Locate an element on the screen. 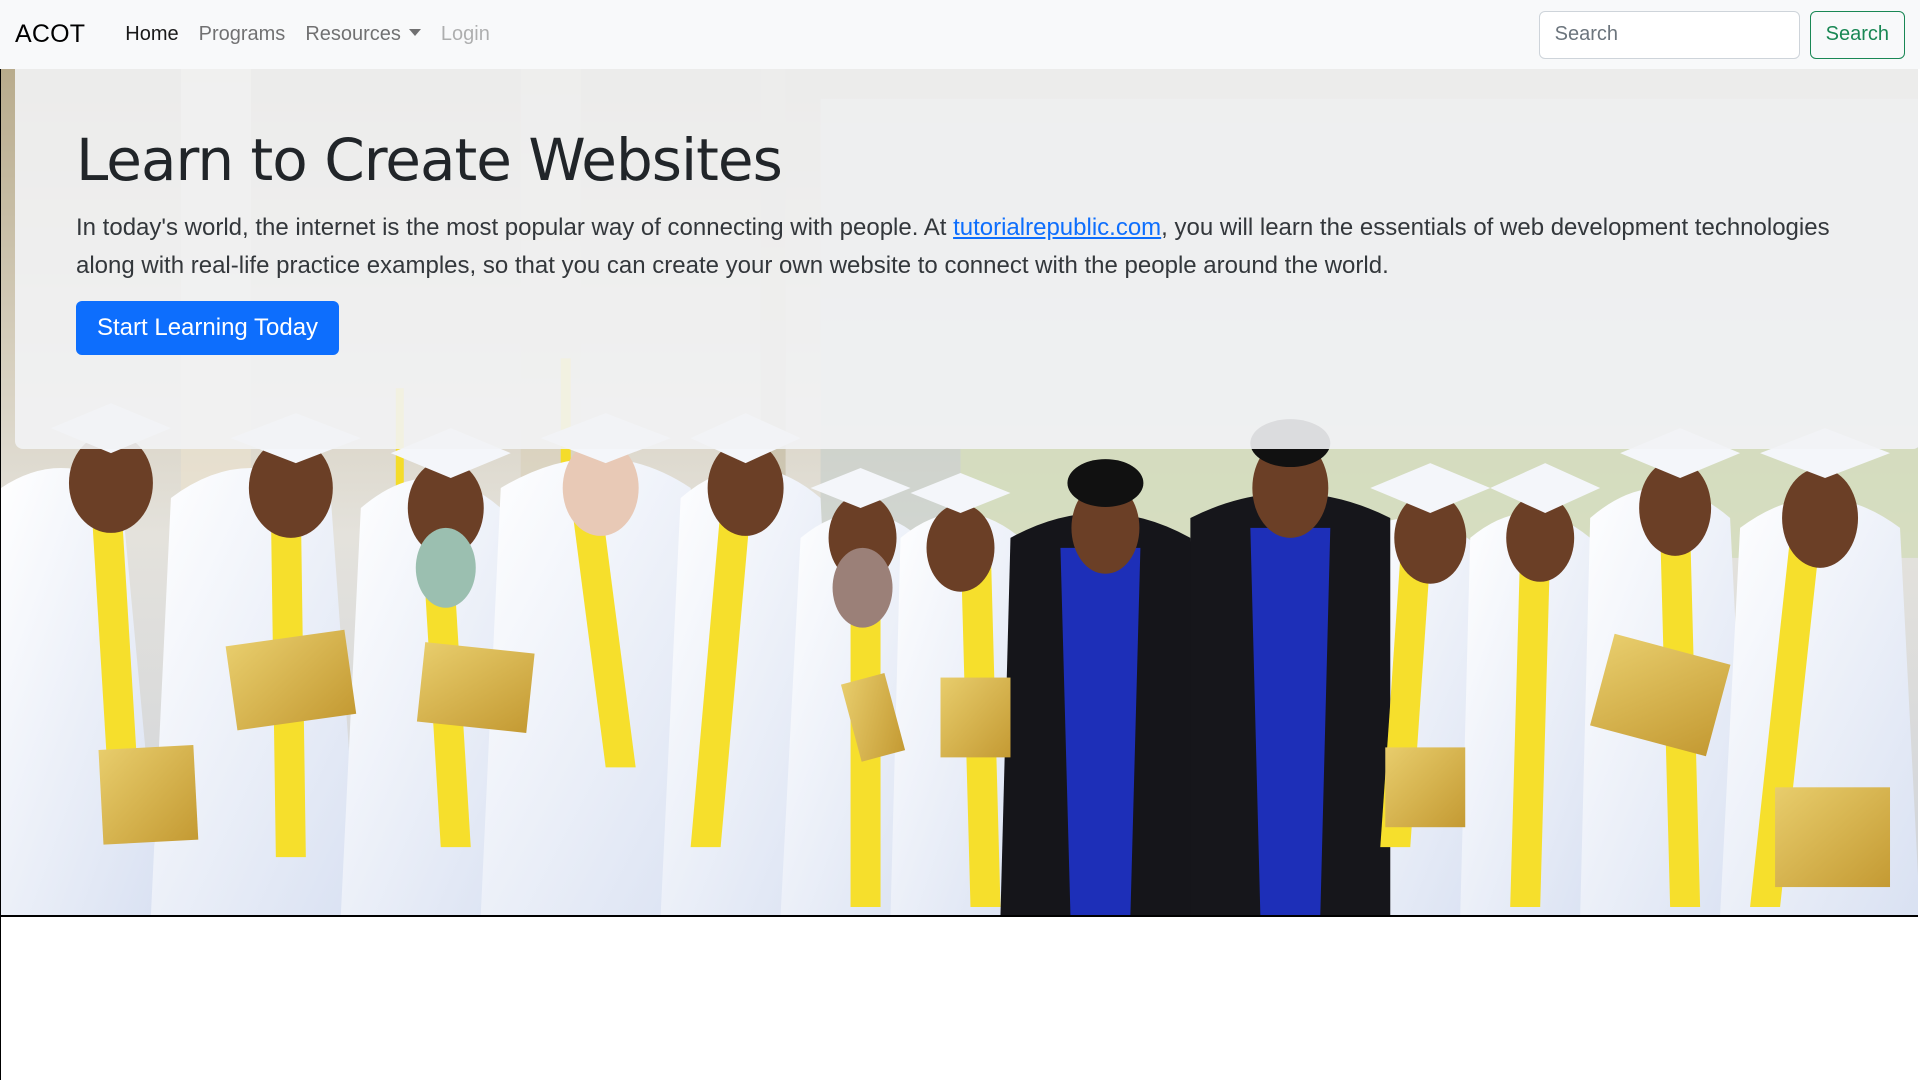  nav-link-programs: Programs is located at coordinates (242, 34).